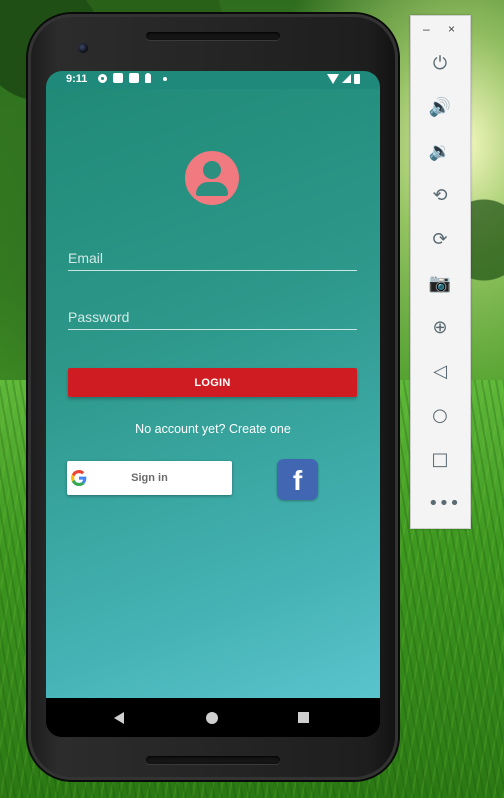 The height and width of the screenshot is (798, 504). What do you see at coordinates (451, 29) in the screenshot?
I see `close-button: ×` at bounding box center [451, 29].